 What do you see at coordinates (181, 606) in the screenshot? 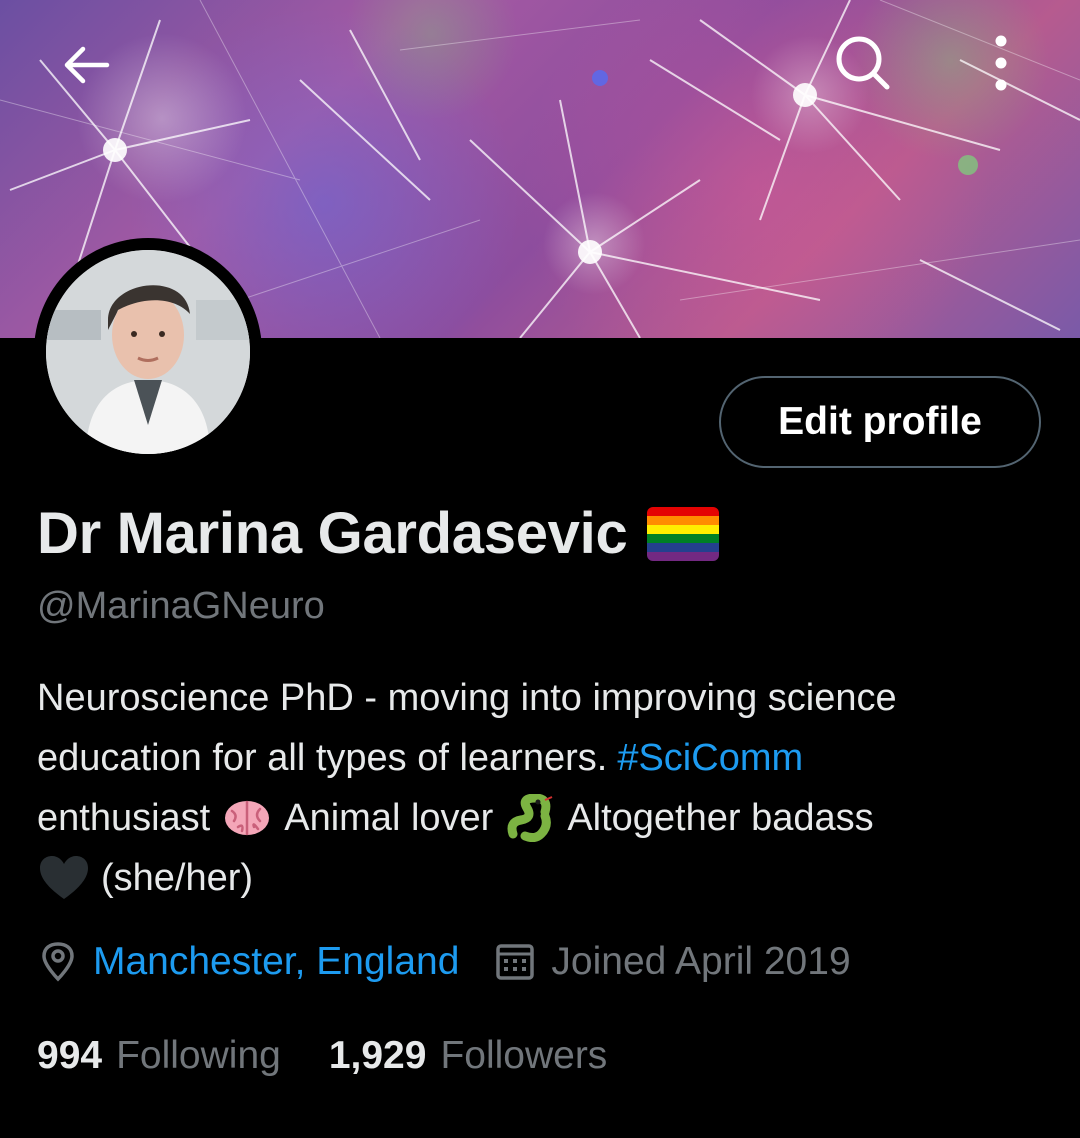
I see `profile-handle: @MarinaGNeuro` at bounding box center [181, 606].